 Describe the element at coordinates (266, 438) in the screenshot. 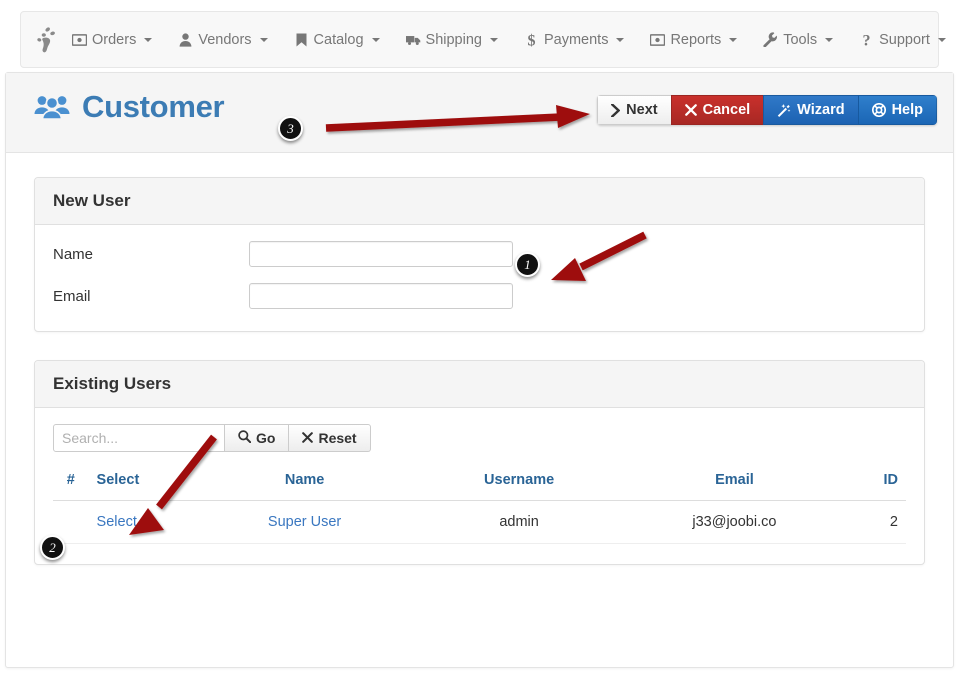

I see `search-go-label: Go` at that location.